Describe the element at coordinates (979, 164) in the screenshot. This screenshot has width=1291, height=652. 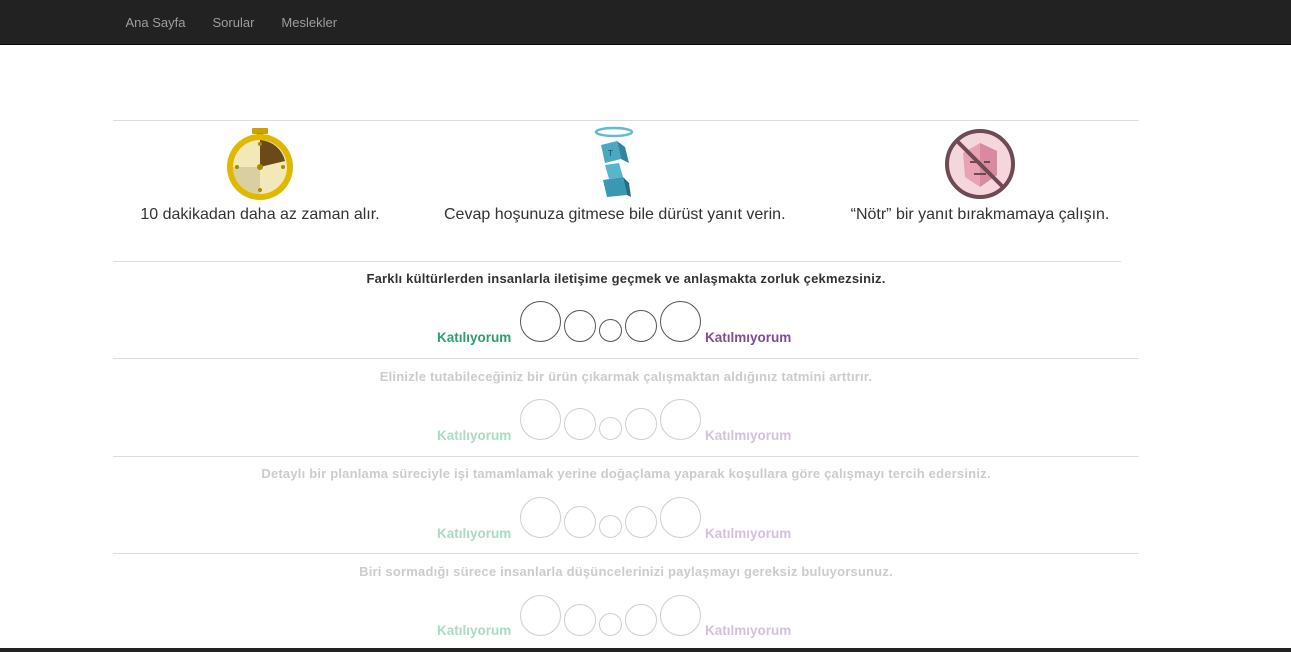
I see `no-neutral-face-icon` at that location.